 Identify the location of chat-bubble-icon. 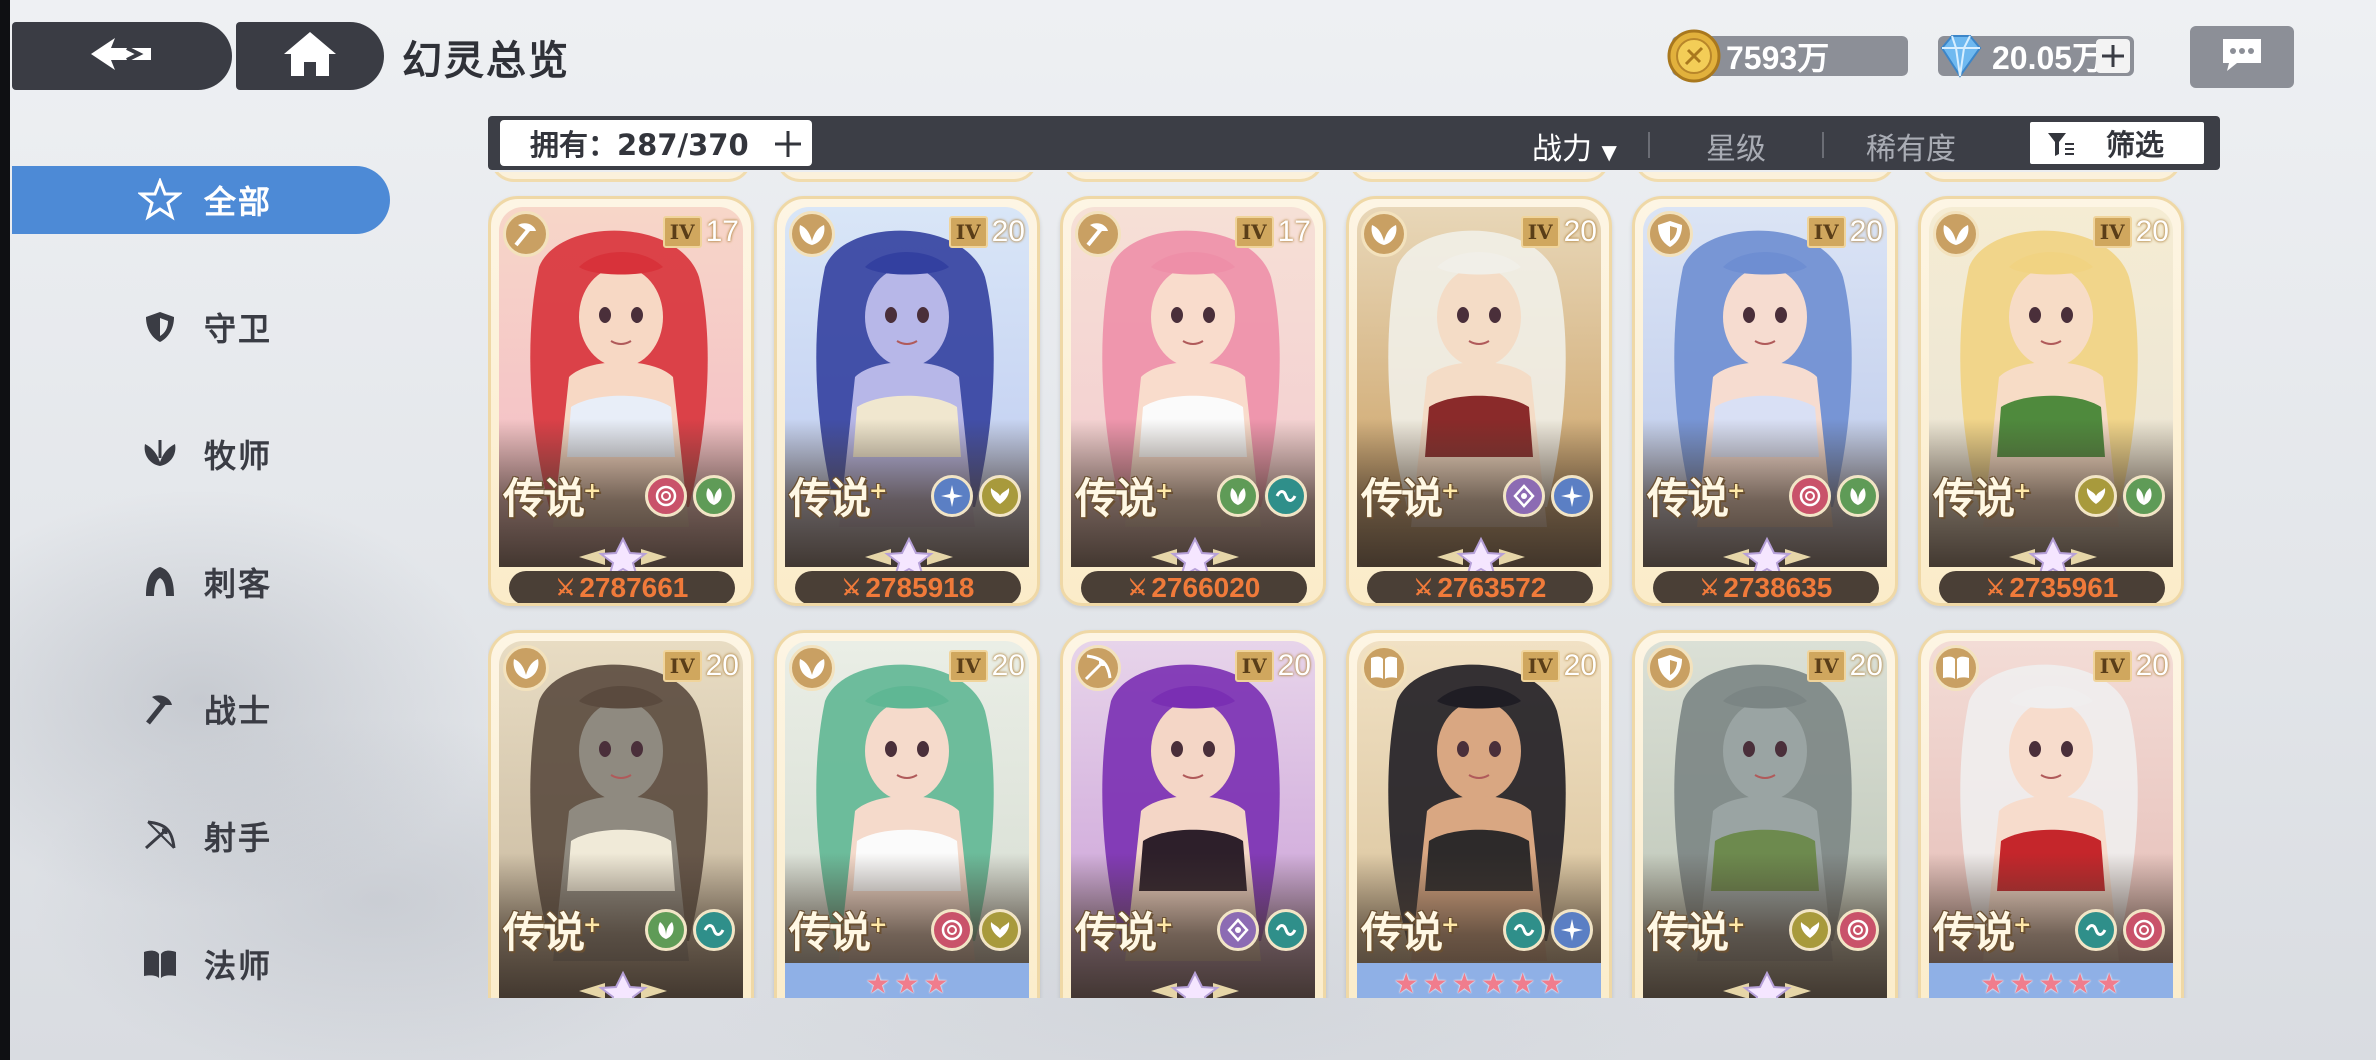
(2242, 57).